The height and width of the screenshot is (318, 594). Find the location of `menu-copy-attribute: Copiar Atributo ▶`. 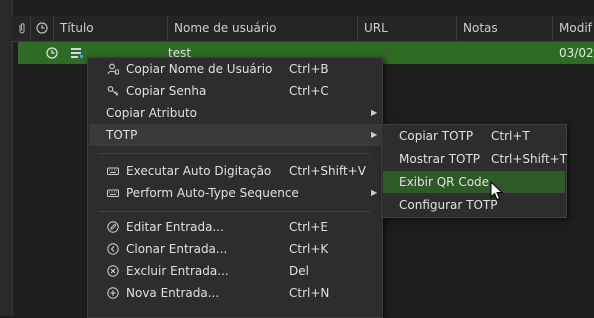

menu-copy-attribute: Copiar Atributo ▶ is located at coordinates (235, 113).